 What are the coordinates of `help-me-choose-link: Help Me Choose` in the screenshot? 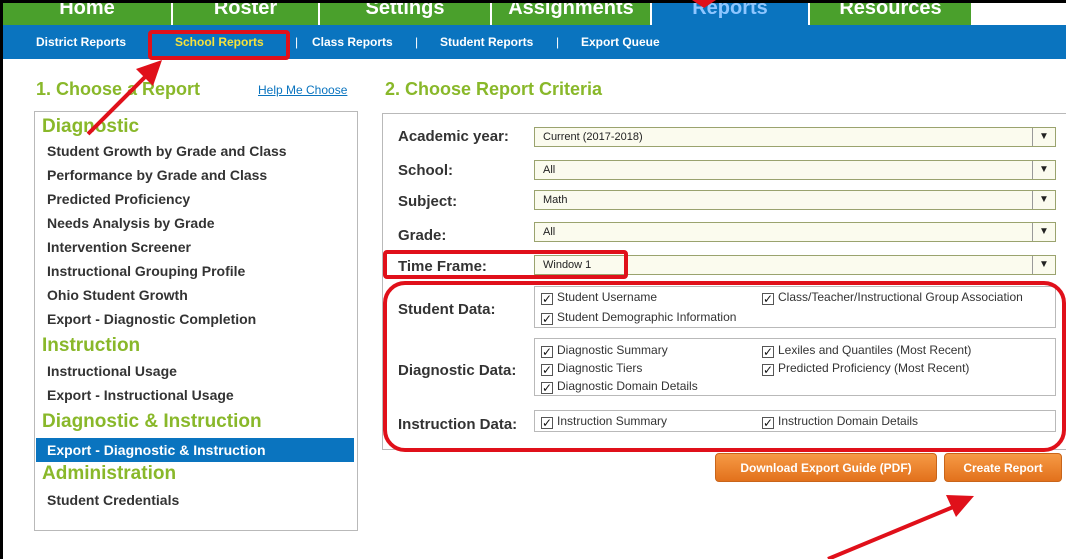 It's located at (302, 90).